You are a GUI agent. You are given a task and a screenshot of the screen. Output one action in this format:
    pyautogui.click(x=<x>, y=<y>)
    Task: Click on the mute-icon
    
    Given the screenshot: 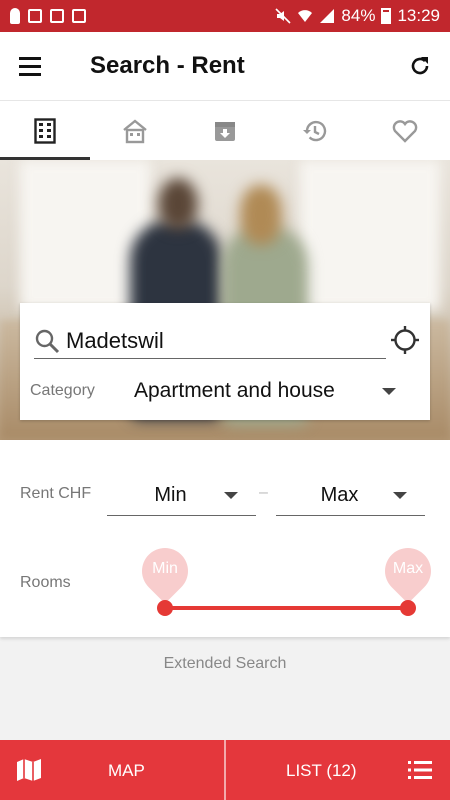 What is the action you would take?
    pyautogui.click(x=283, y=16)
    